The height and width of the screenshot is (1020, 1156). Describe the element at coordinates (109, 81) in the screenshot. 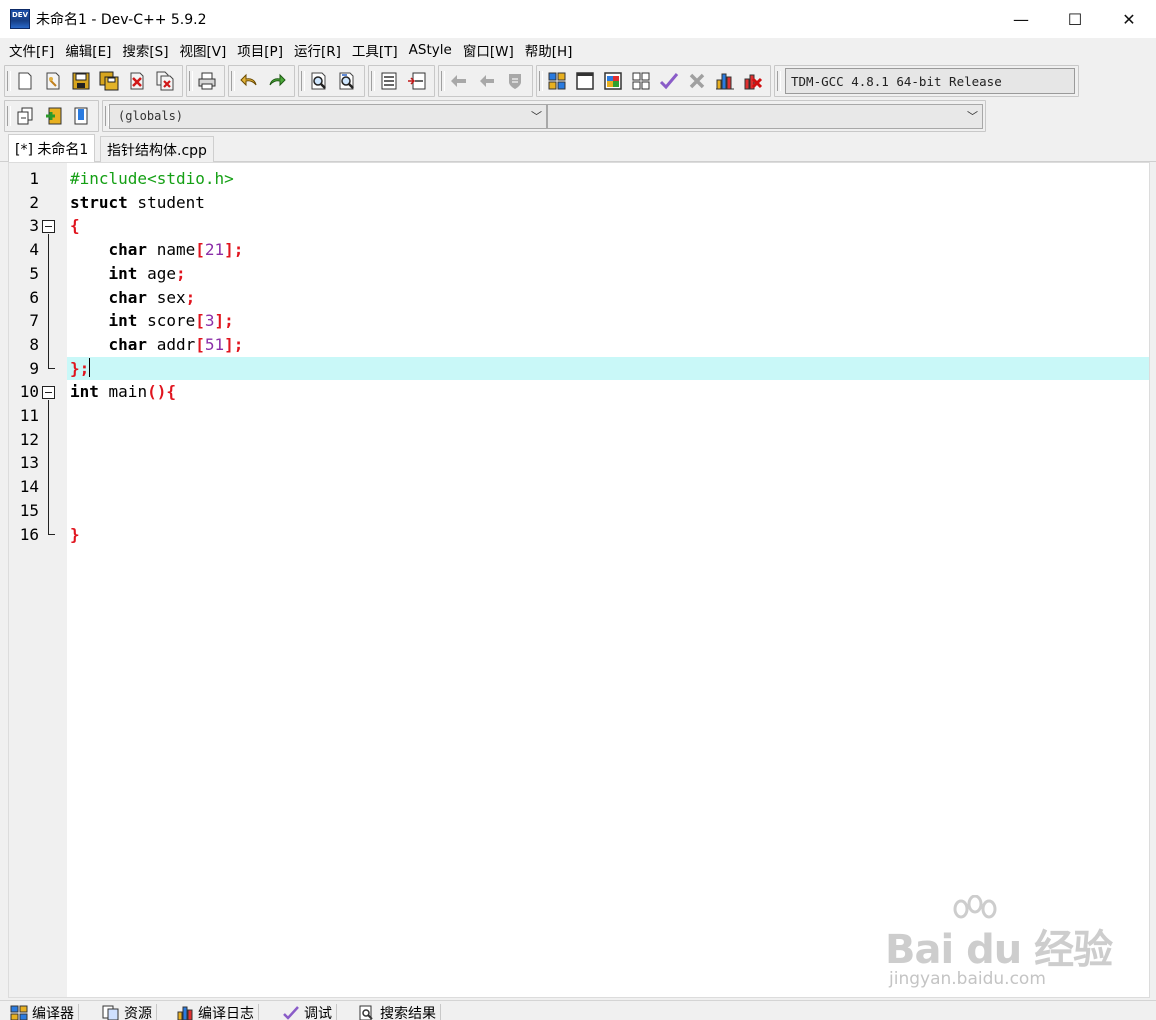

I see `save-all-button` at that location.